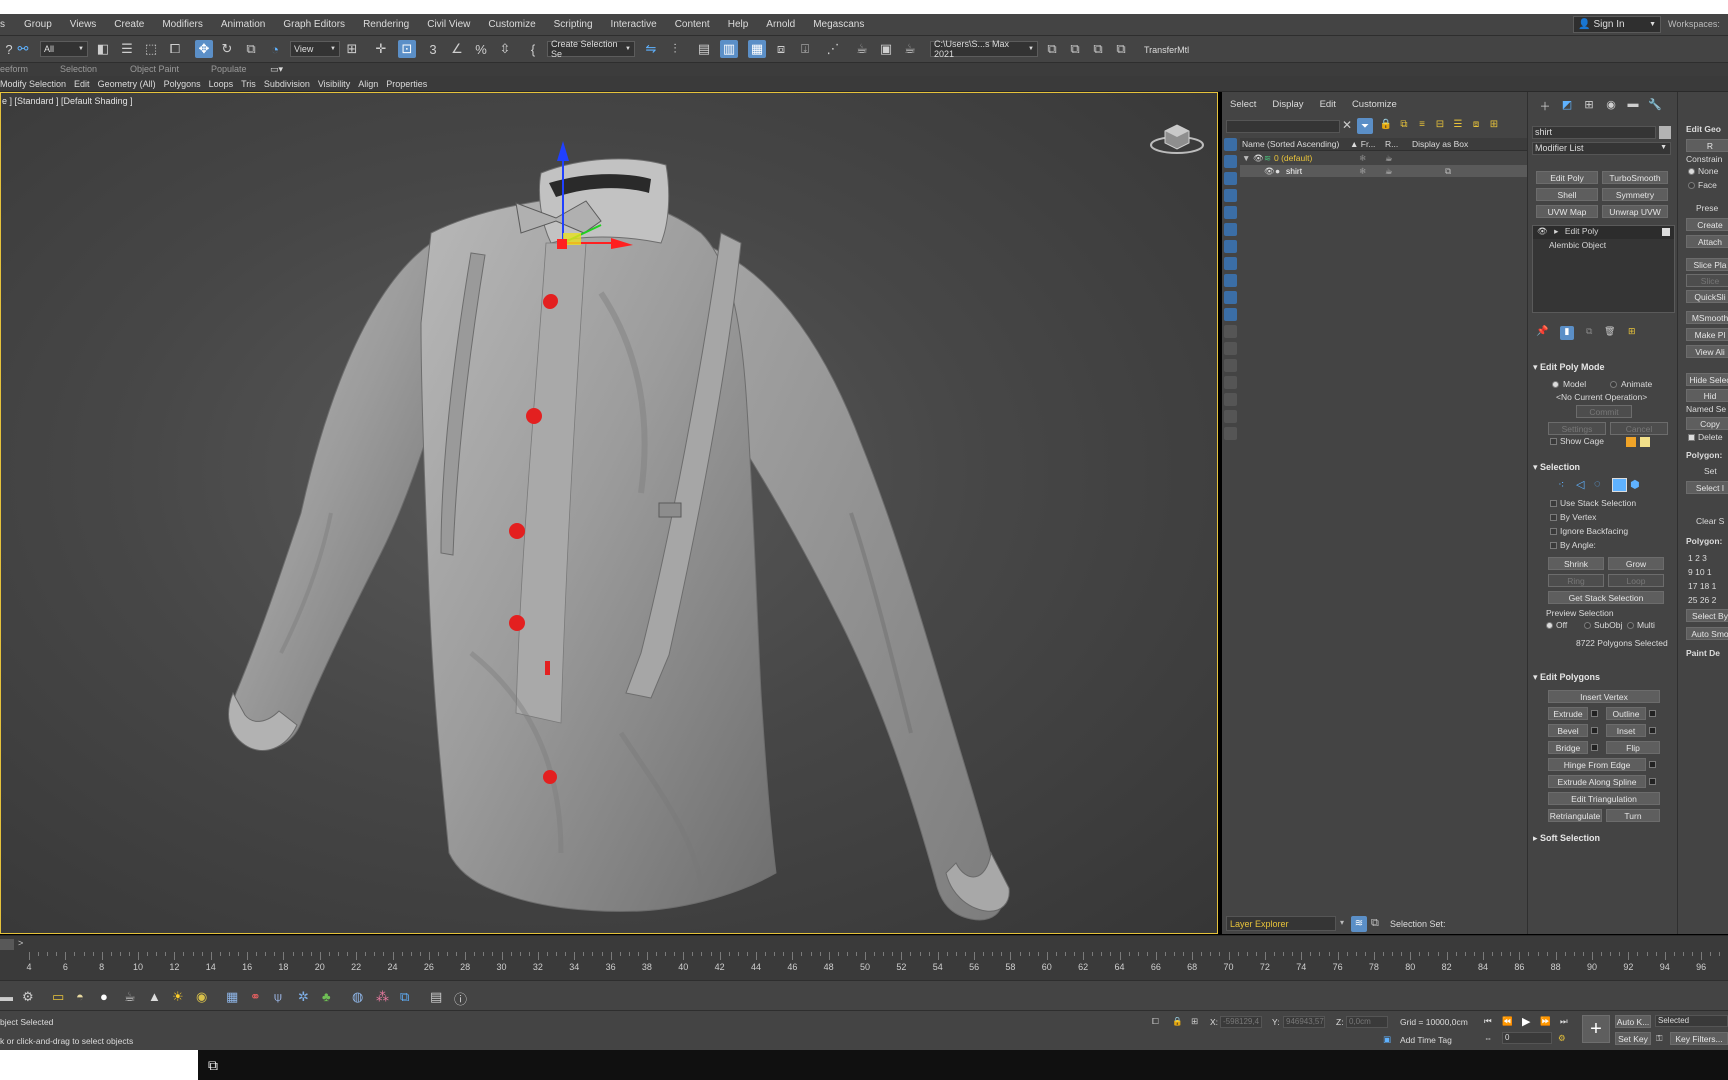  Describe the element at coordinates (1422, 124) in the screenshot. I see `layer-tool-icon-2: ≡` at that location.